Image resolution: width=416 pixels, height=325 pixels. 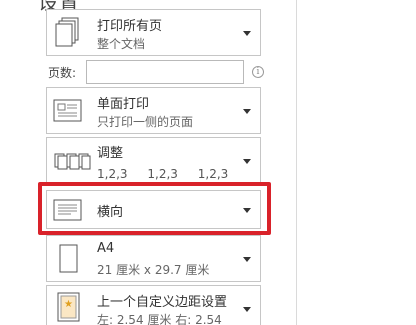 I want to click on pages-label: 页数:, so click(x=62, y=73).